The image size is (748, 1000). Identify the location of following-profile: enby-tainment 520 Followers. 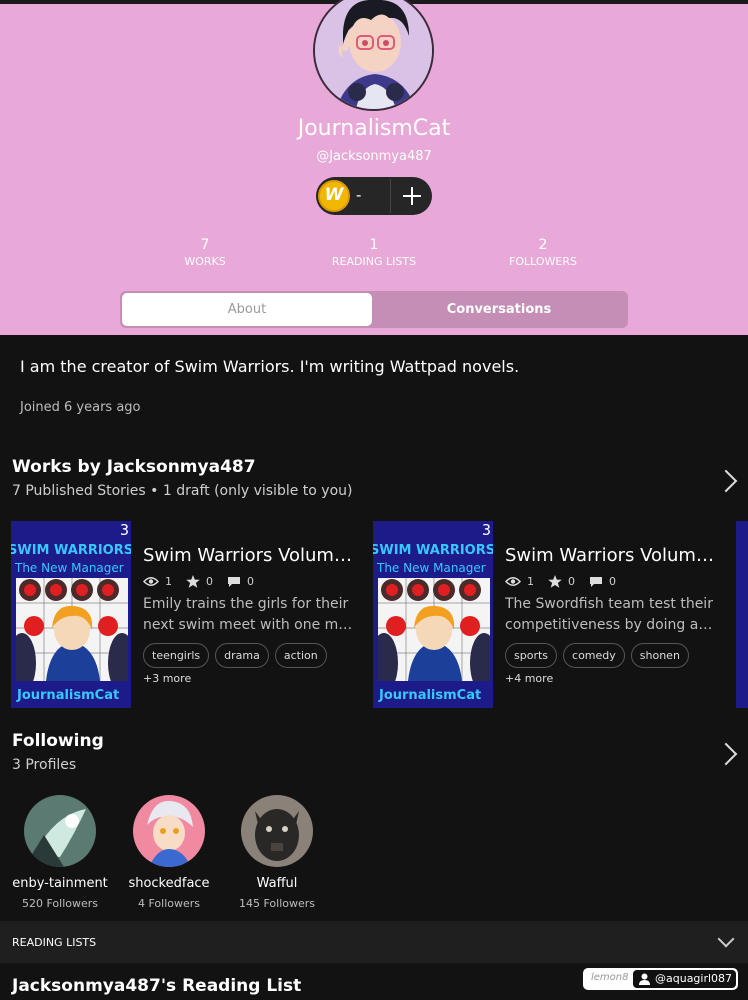
(60, 852).